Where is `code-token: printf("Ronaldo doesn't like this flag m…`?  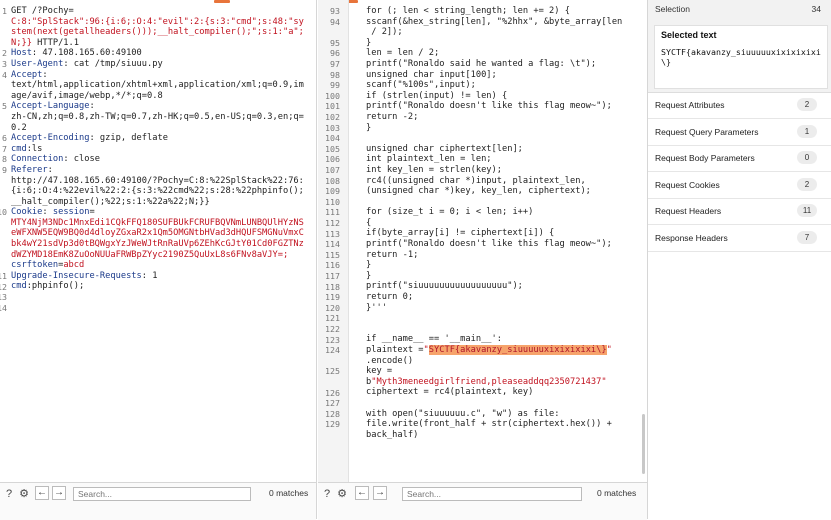 code-token: printf("Ronaldo doesn't like this flag m… is located at coordinates (489, 244).